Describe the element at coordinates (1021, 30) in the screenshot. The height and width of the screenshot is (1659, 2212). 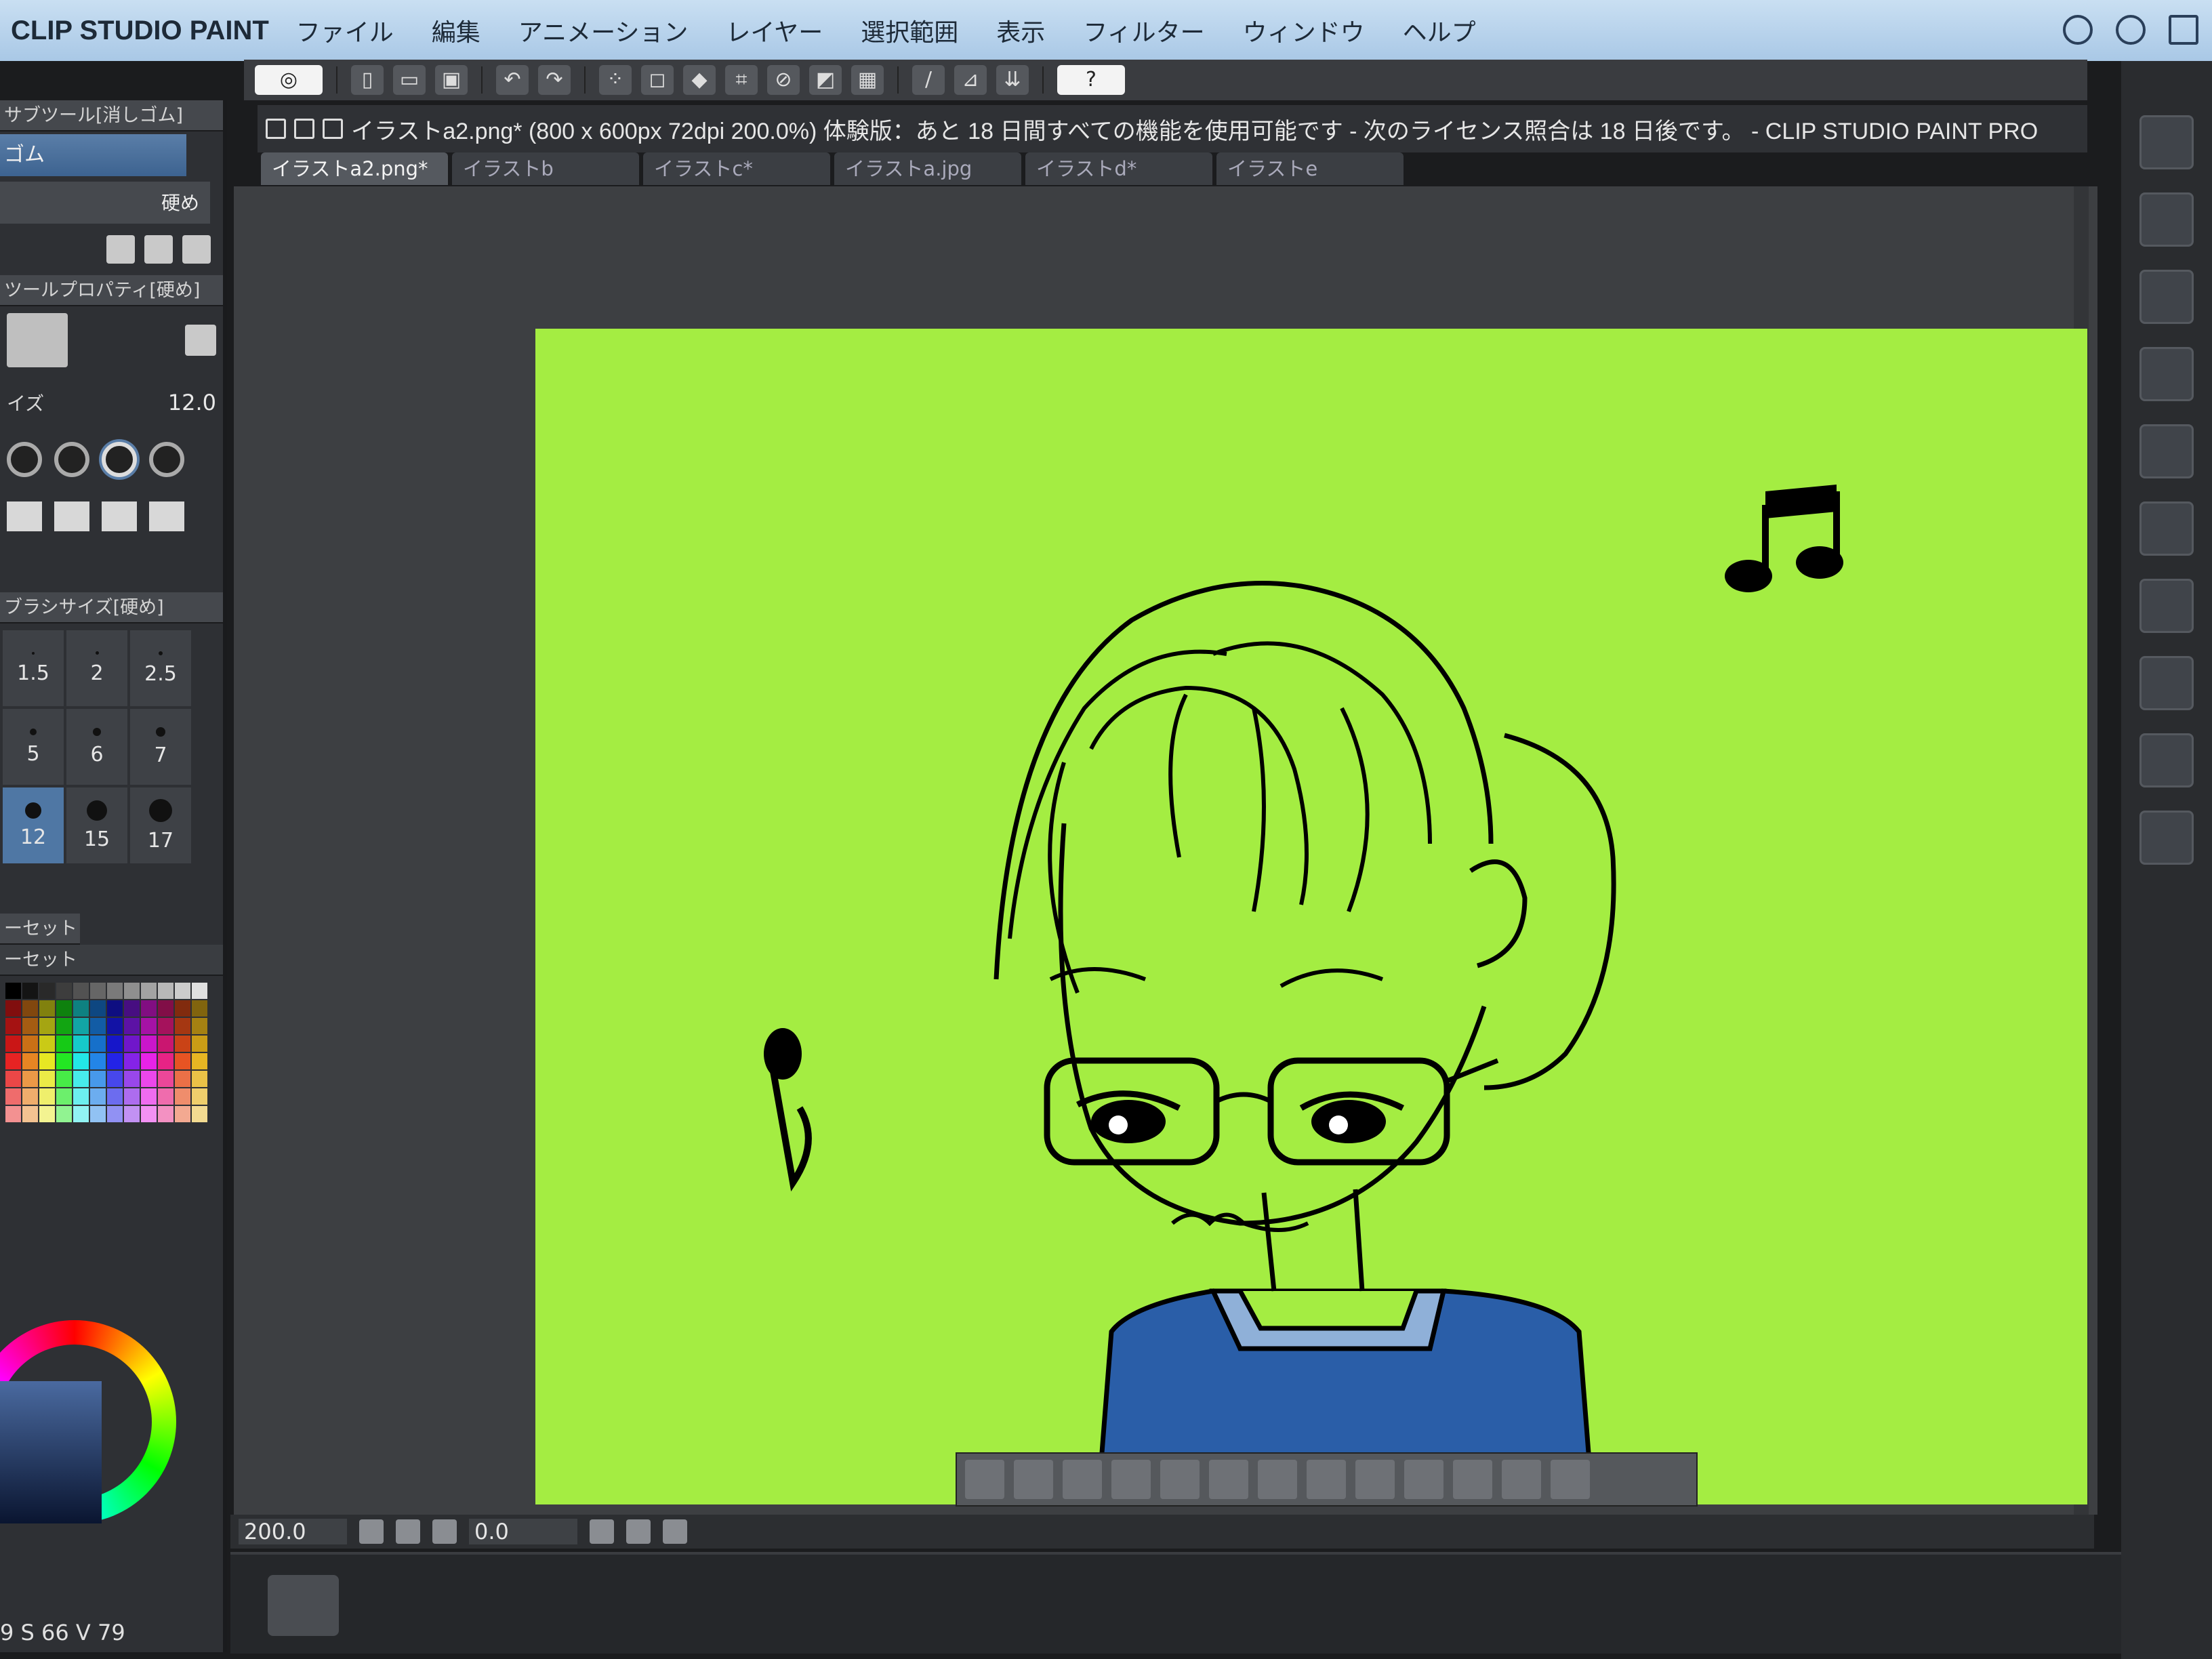
I see `menu-view: 表示` at that location.